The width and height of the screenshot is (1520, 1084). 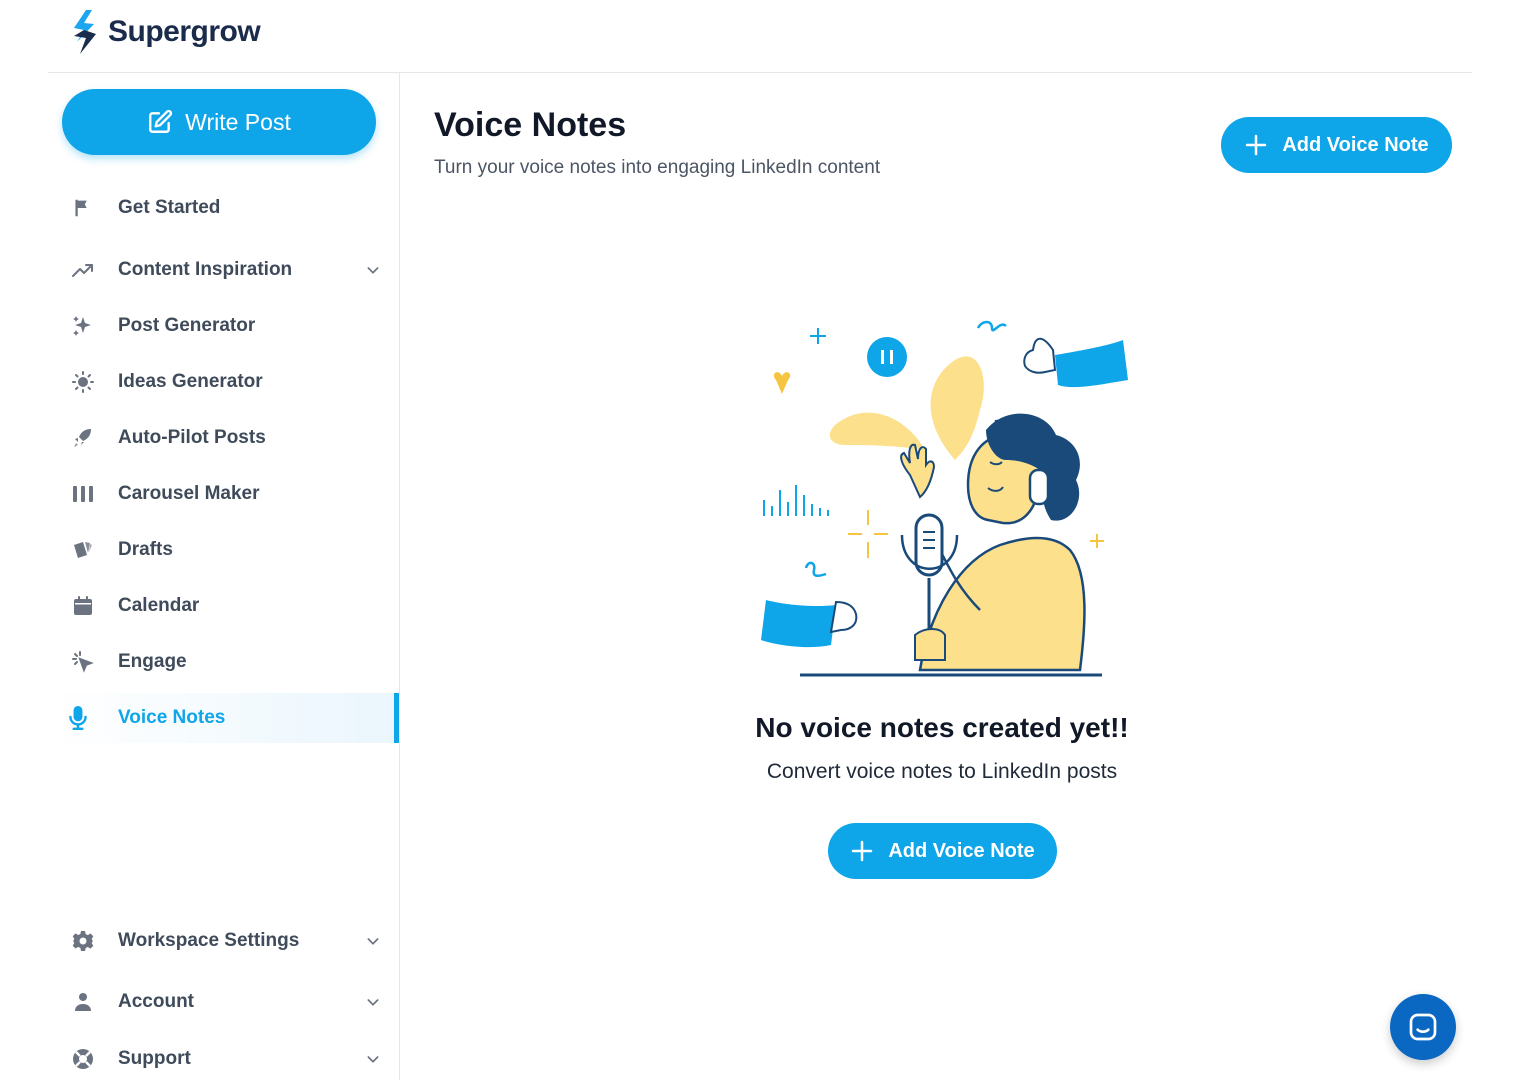 What do you see at coordinates (85, 32) in the screenshot?
I see `supergrow-logo-icon` at bounding box center [85, 32].